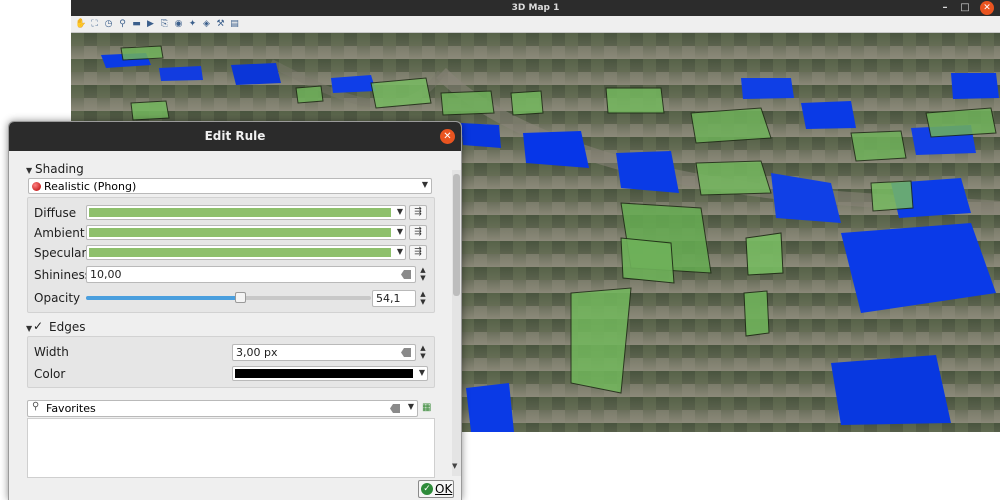  I want to click on close-button: ✕, so click(987, 8).